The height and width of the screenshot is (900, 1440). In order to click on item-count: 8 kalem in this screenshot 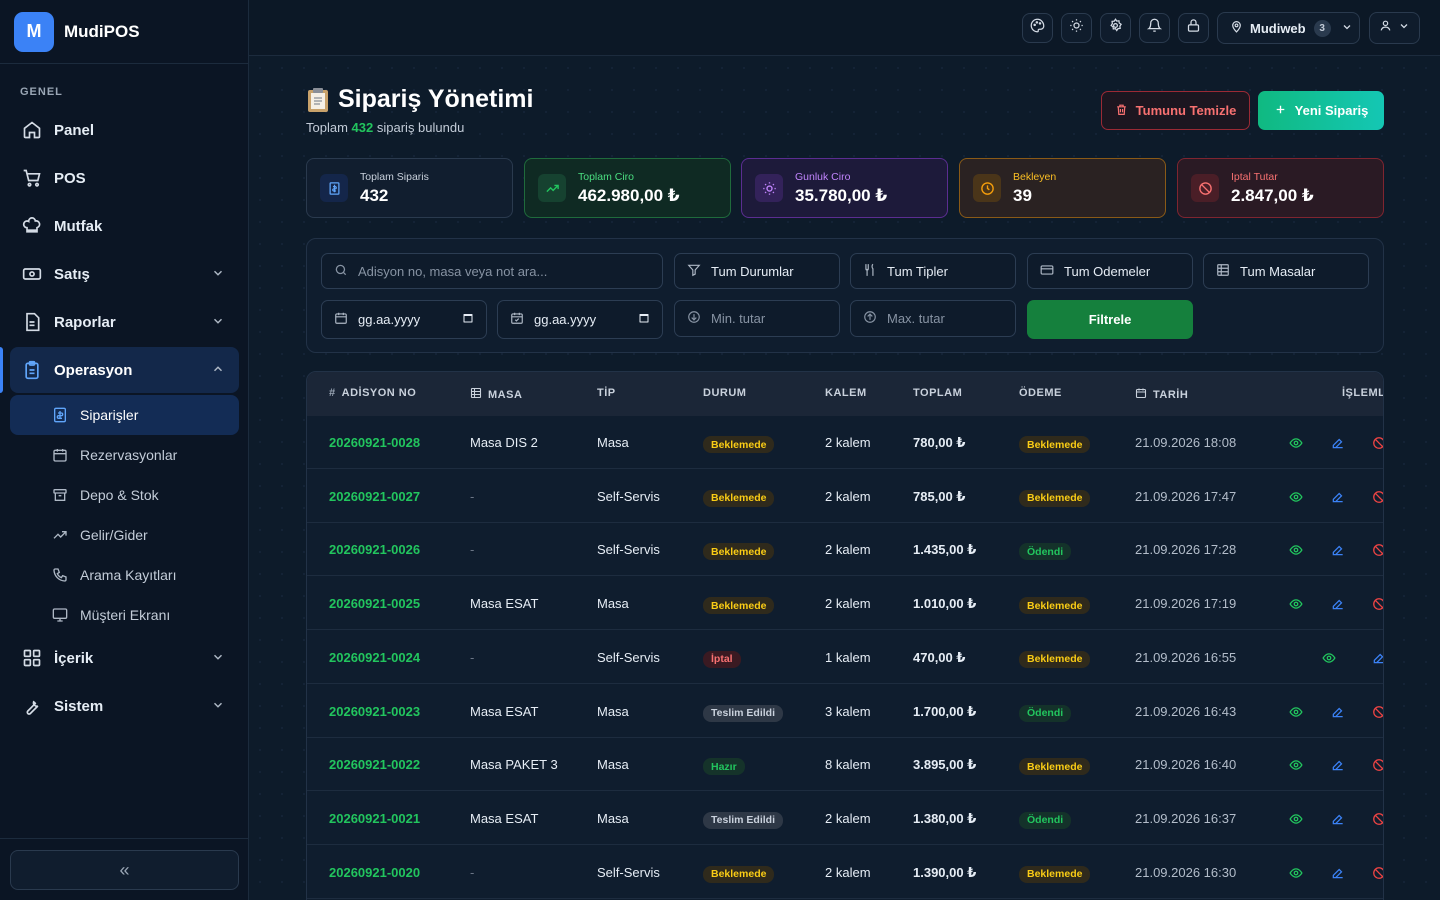, I will do `click(848, 765)`.